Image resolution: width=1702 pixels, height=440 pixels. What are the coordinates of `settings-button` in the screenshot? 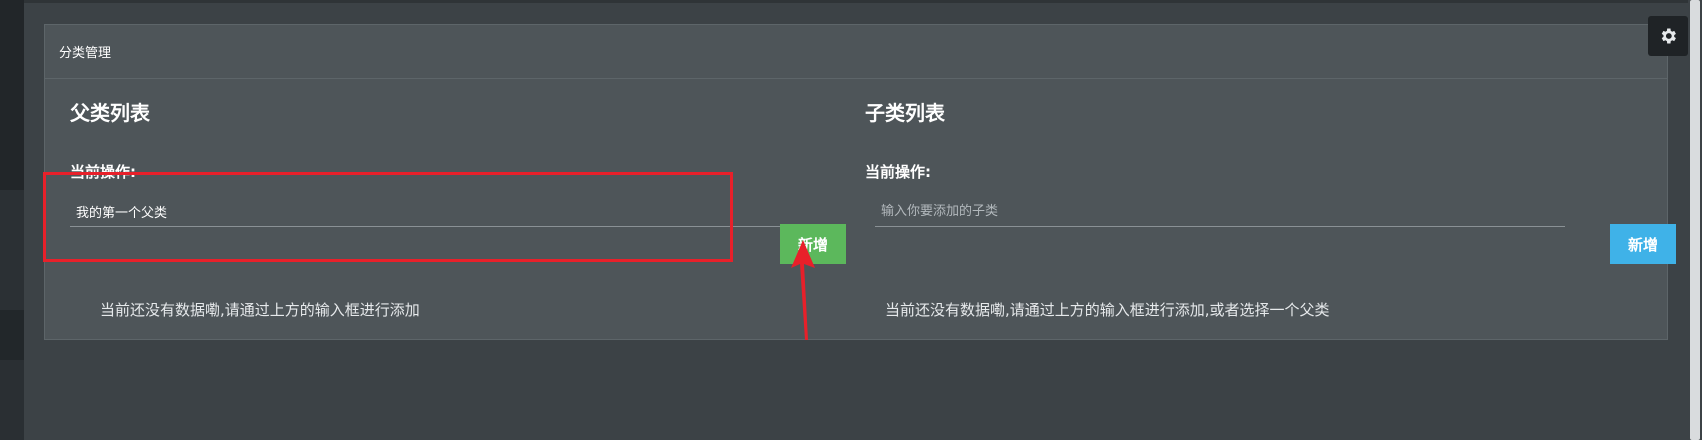 It's located at (1668, 36).